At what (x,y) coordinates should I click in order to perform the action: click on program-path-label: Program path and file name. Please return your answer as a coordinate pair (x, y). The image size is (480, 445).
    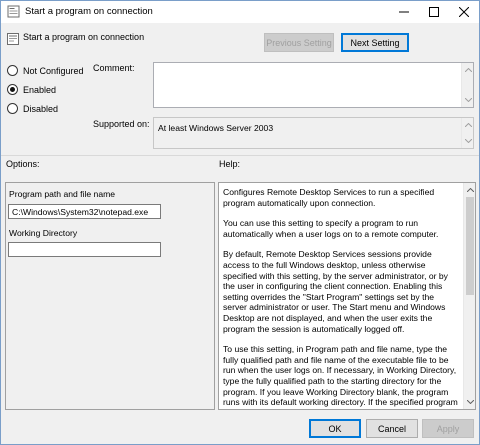
    Looking at the image, I should click on (62, 194).